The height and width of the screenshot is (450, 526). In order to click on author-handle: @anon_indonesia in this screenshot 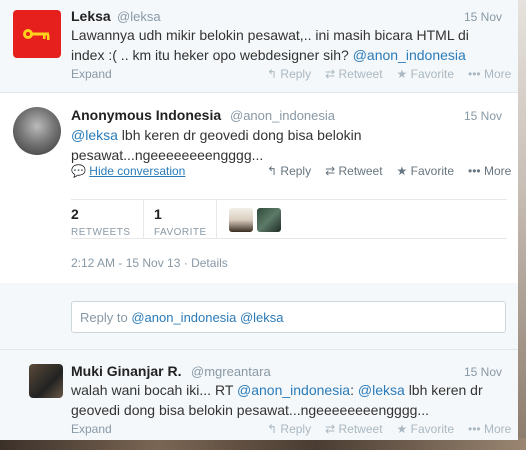, I will do `click(282, 115)`.